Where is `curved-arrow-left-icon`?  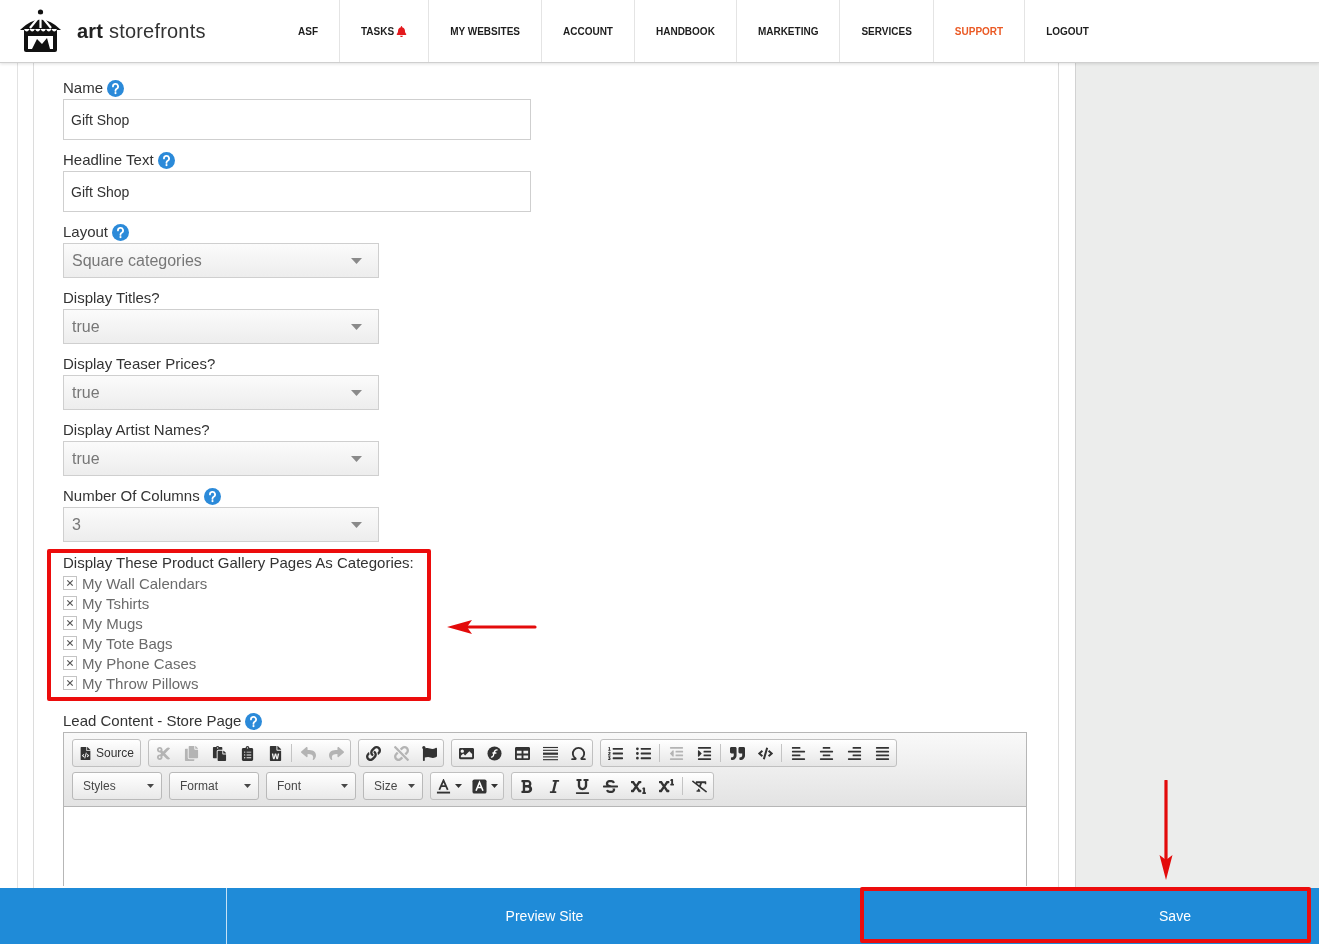 curved-arrow-left-icon is located at coordinates (308, 753).